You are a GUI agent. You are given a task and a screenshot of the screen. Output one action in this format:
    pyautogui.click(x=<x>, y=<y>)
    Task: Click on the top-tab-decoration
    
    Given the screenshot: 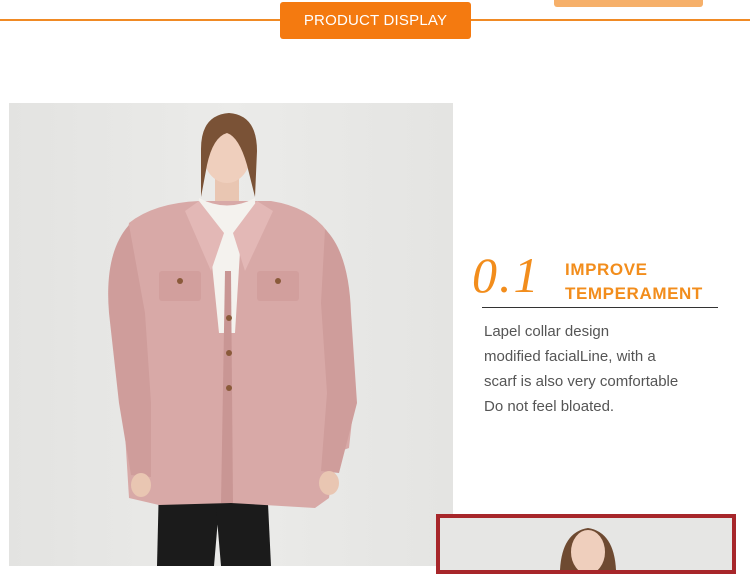 What is the action you would take?
    pyautogui.click(x=628, y=3)
    